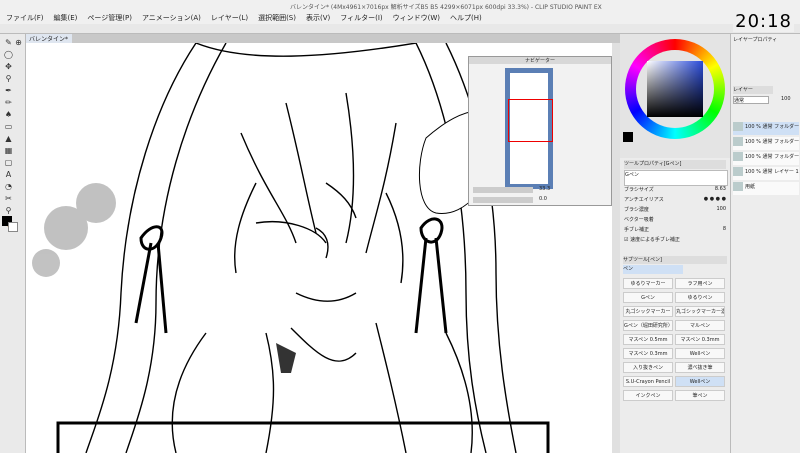  What do you see at coordinates (8, 90) in the screenshot?
I see `pen-icon: ✒` at bounding box center [8, 90].